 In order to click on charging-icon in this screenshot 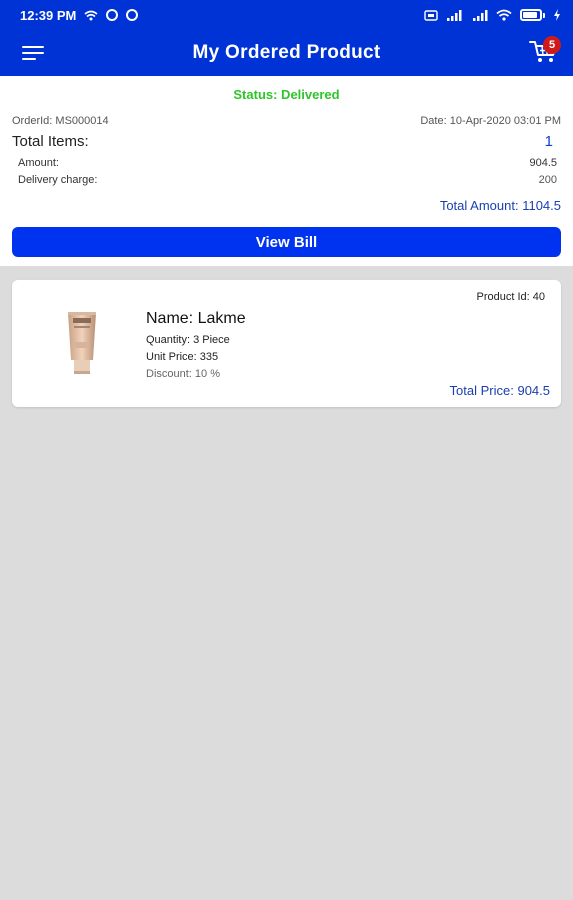, I will do `click(557, 15)`.